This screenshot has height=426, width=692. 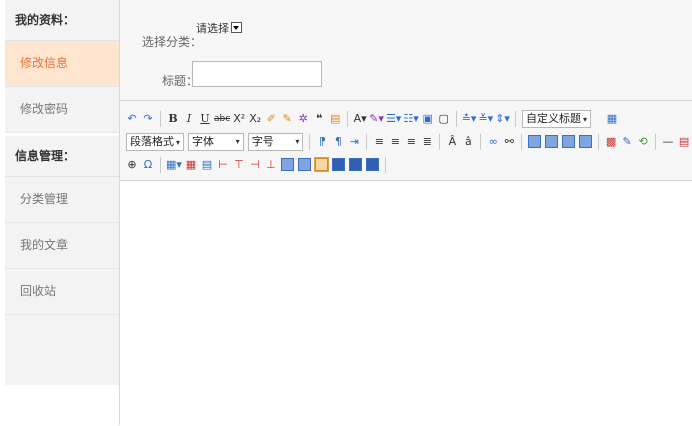 What do you see at coordinates (173, 119) in the screenshot?
I see `bold-icon: B` at bounding box center [173, 119].